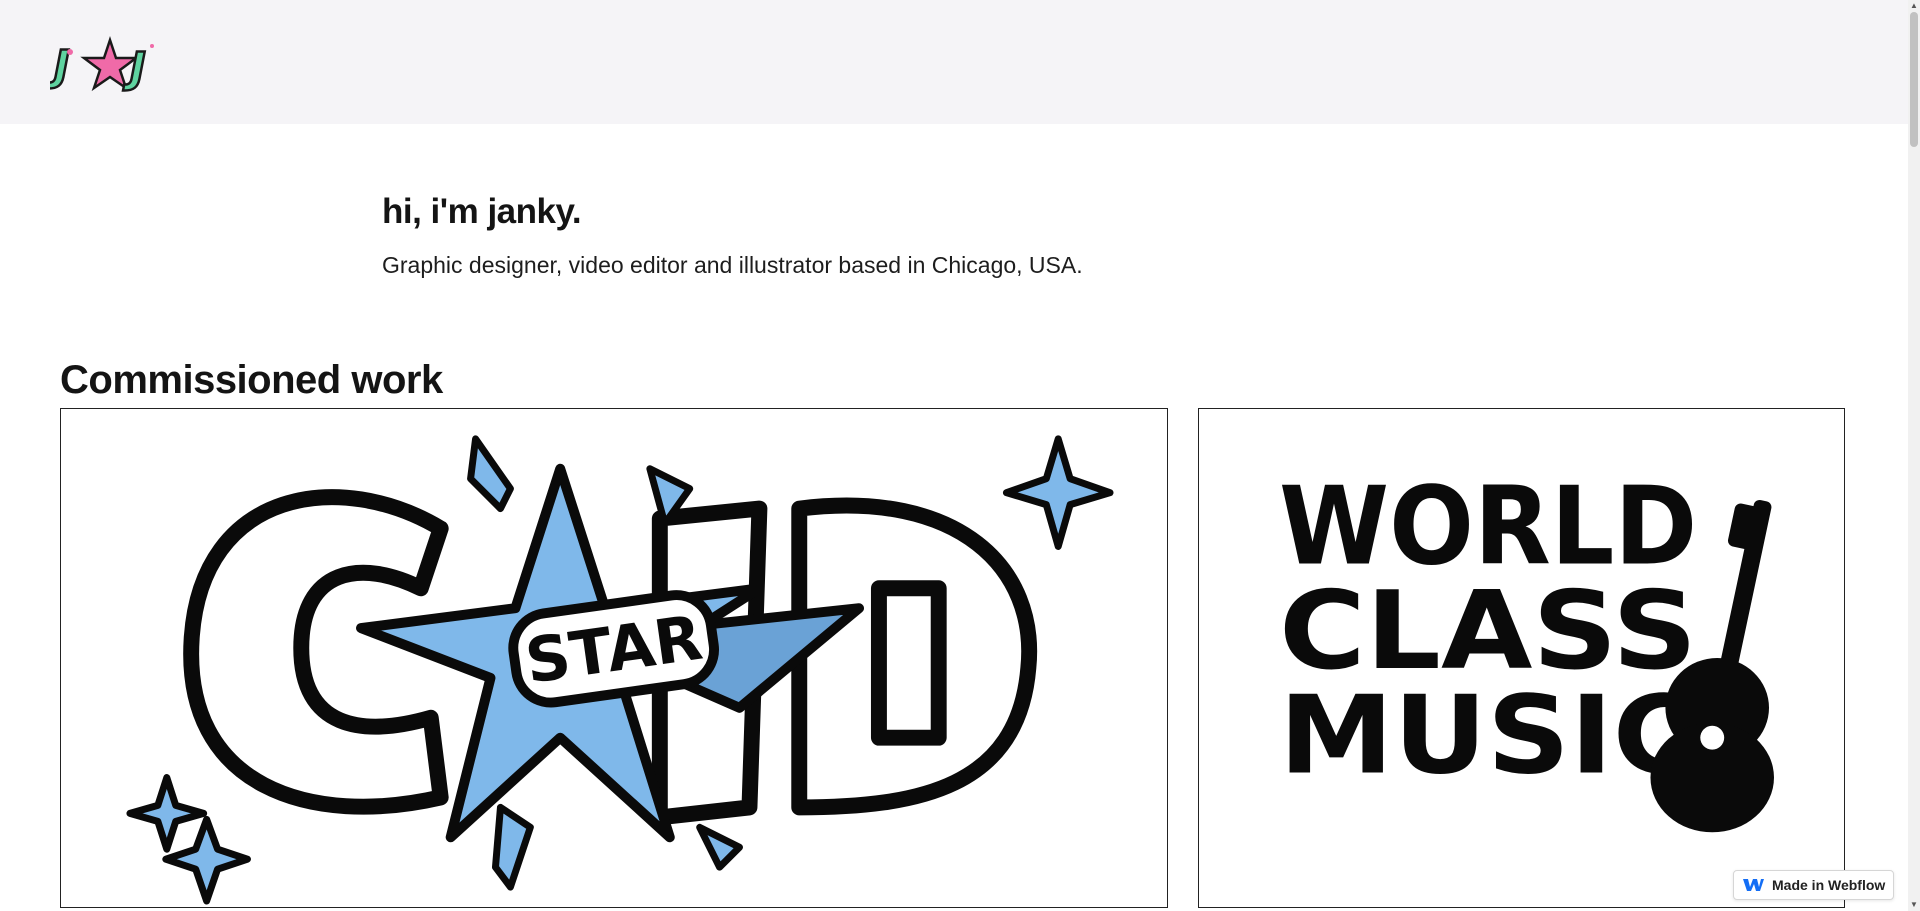 The height and width of the screenshot is (911, 1920). Describe the element at coordinates (251, 380) in the screenshot. I see `commissioned-work-title: Commissioned work` at that location.